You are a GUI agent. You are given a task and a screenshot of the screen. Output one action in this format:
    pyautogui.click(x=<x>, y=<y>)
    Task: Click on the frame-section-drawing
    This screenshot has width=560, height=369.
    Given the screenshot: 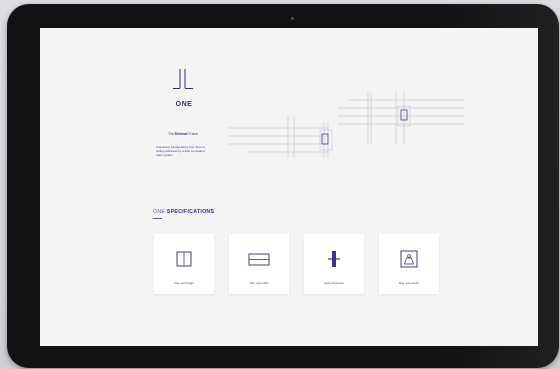 What is the action you would take?
    pyautogui.click(x=346, y=125)
    